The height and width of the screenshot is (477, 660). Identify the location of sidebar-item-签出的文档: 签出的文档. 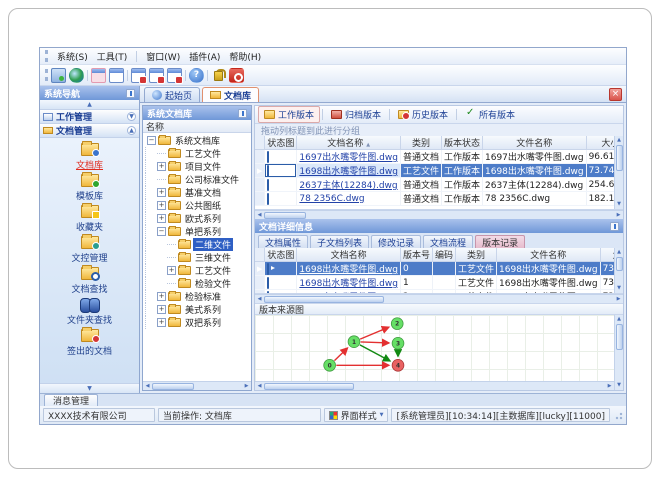
(89, 342).